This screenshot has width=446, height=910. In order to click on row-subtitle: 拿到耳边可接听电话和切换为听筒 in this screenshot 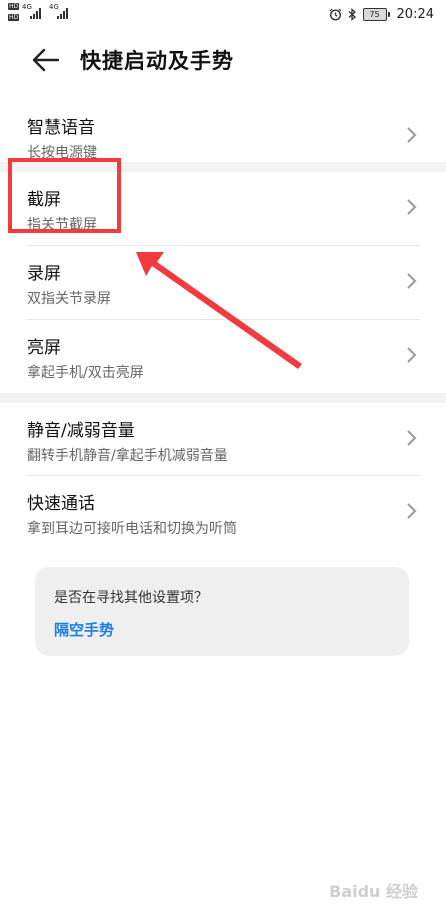, I will do `click(132, 529)`.